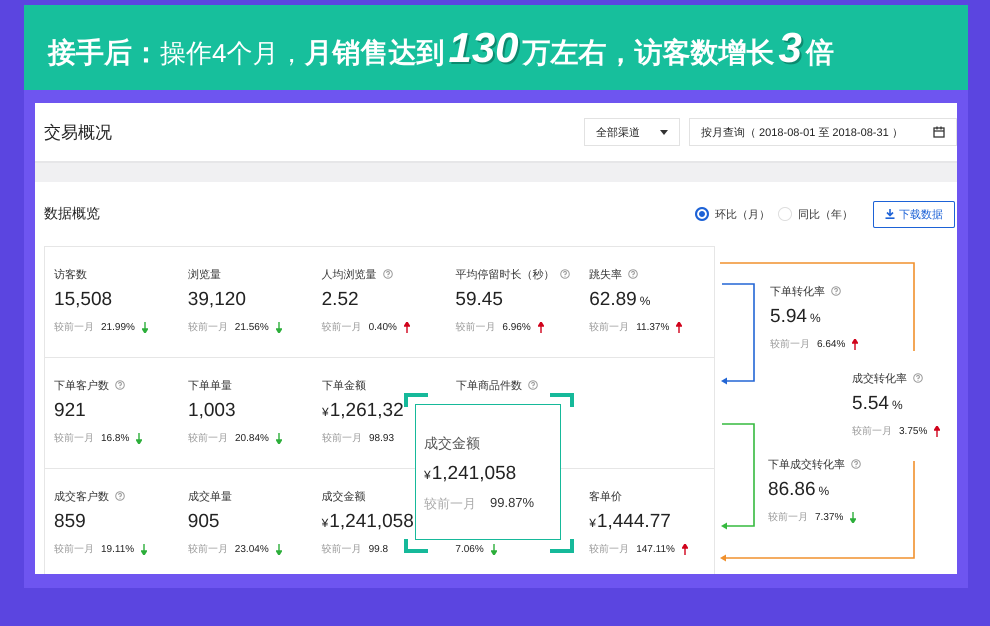 This screenshot has height=626, width=990. I want to click on compare-value: 3.75%, so click(913, 431).